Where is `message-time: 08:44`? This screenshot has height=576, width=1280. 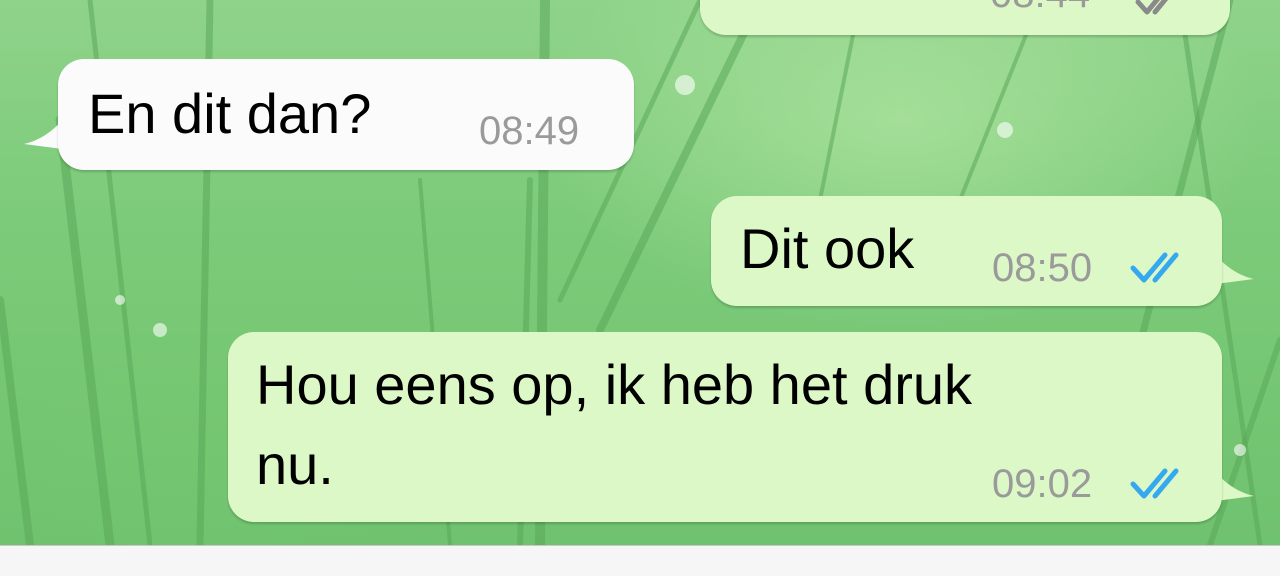 message-time: 08:44 is located at coordinates (1040, 8).